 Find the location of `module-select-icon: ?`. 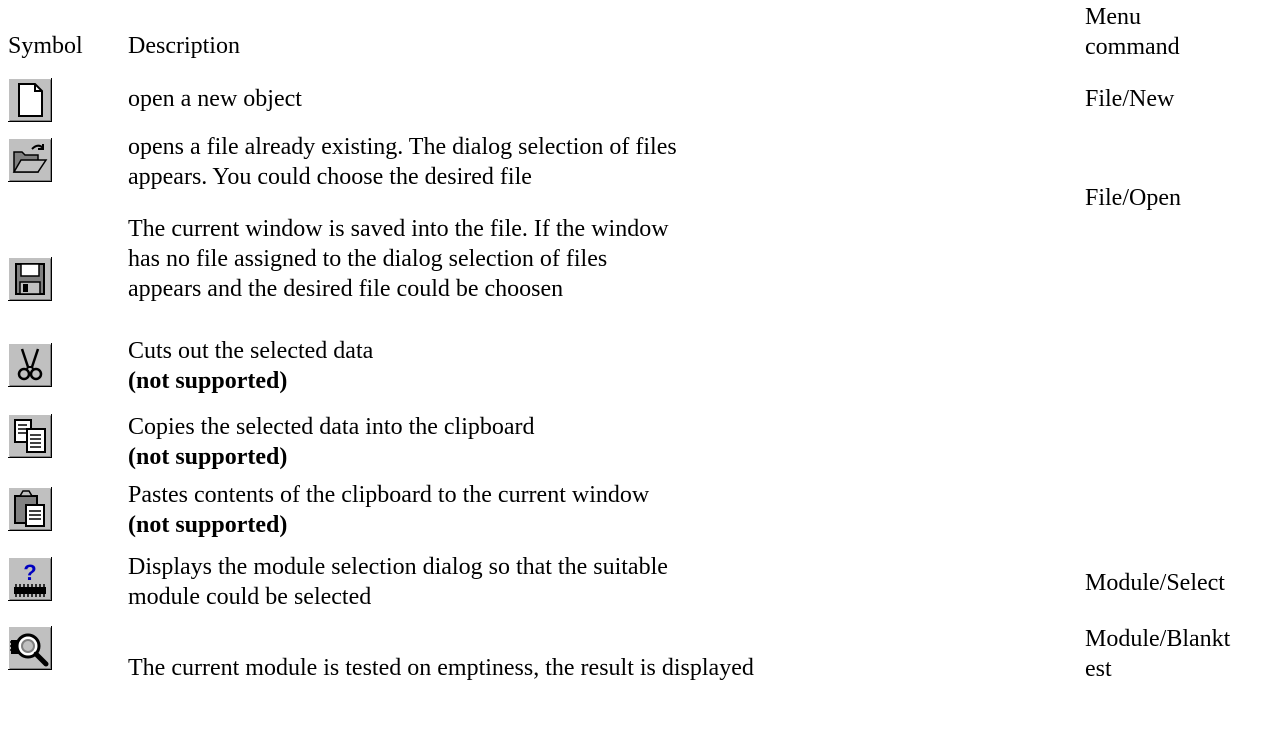

module-select-icon: ? is located at coordinates (30, 579).